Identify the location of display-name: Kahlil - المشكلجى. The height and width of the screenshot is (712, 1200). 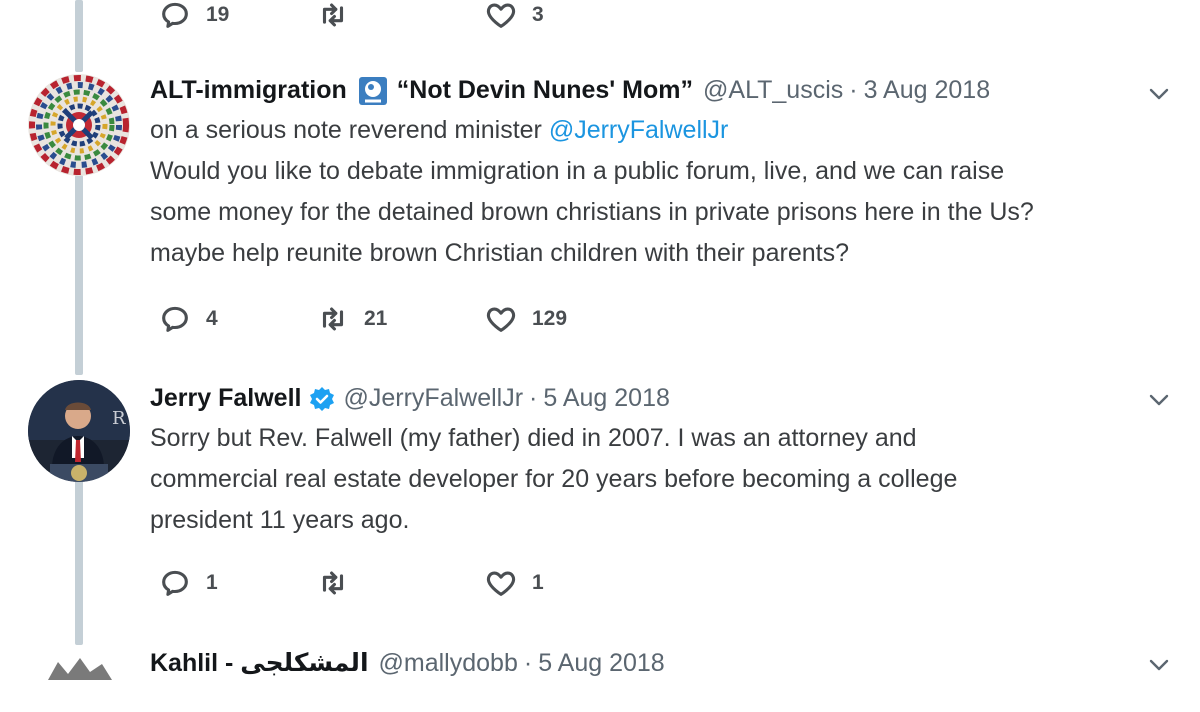
(259, 663).